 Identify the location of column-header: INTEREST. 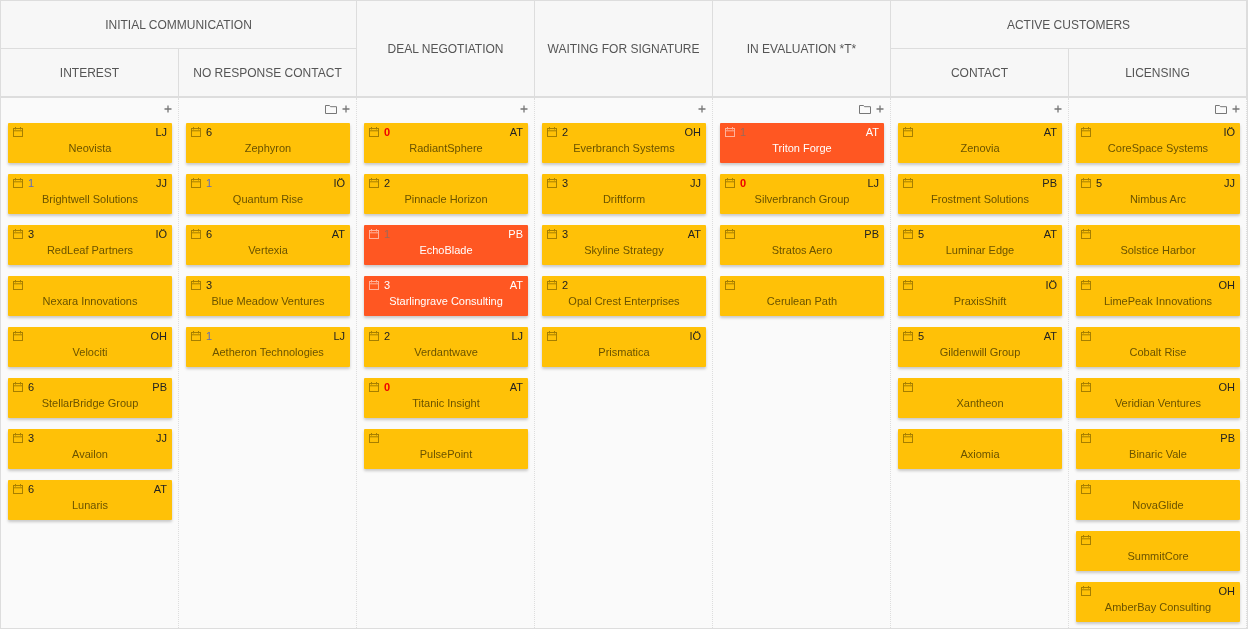
(90, 73).